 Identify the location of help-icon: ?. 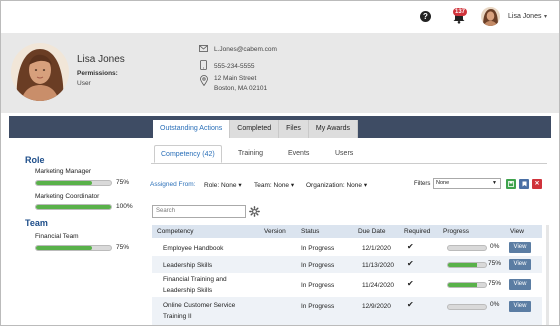
(425, 16).